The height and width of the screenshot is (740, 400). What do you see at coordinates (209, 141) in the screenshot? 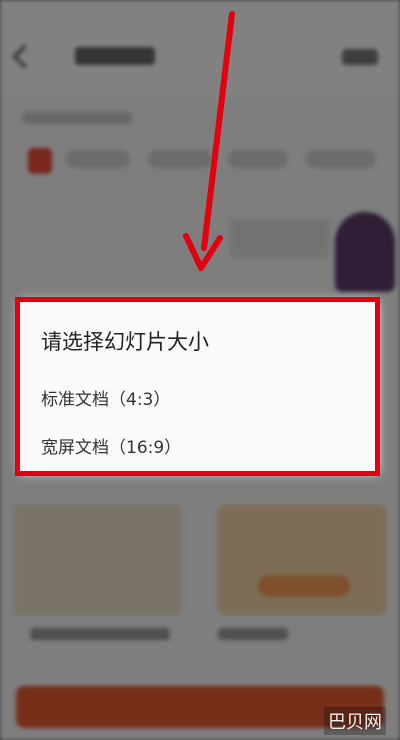
I see `red-arrow-icon` at bounding box center [209, 141].